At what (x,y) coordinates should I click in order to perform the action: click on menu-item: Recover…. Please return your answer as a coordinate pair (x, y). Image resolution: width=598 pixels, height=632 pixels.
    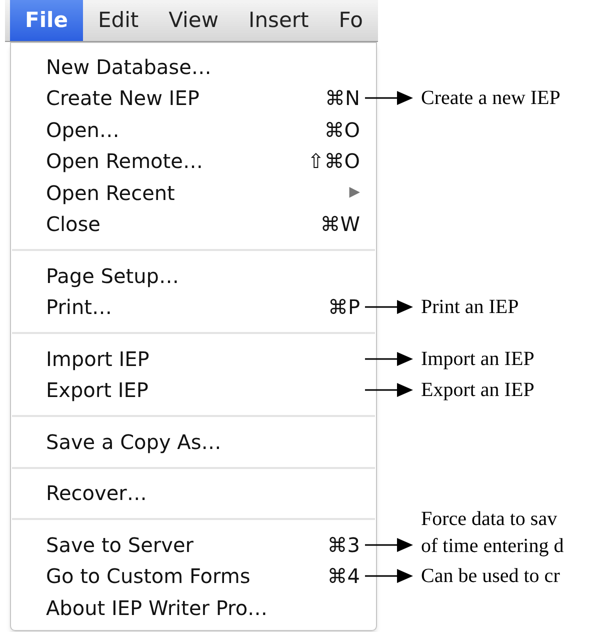
    Looking at the image, I should click on (203, 493).